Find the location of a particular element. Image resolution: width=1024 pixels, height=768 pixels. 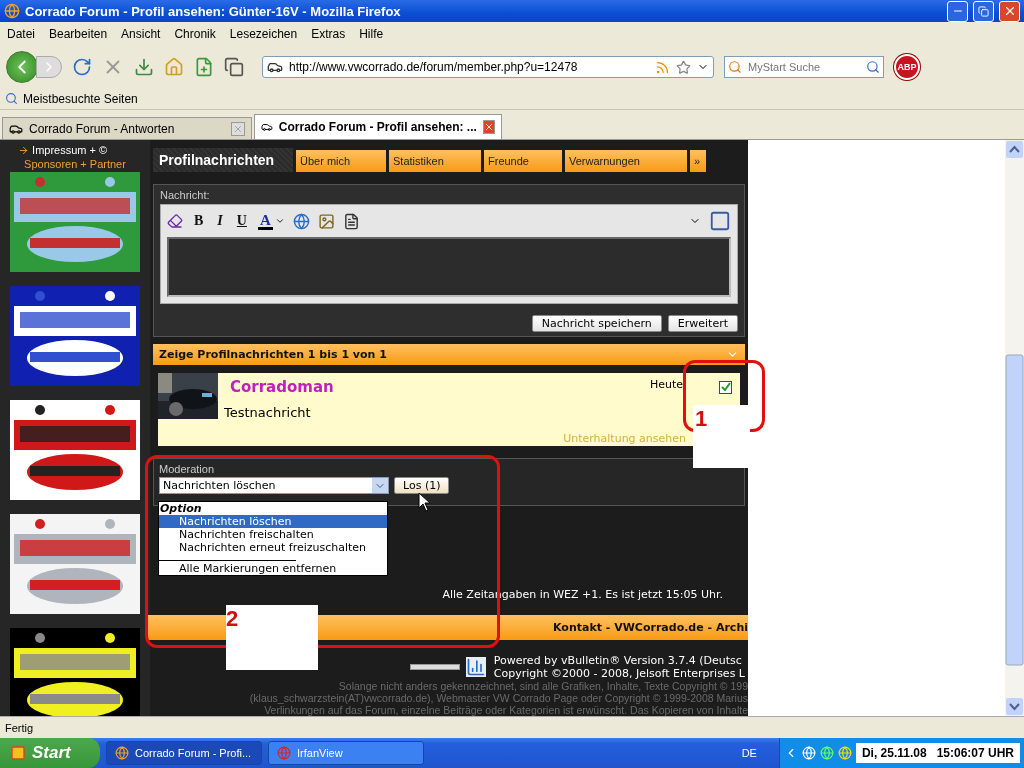

browser-tab: Corrado Forum - Antworten is located at coordinates (127, 128).